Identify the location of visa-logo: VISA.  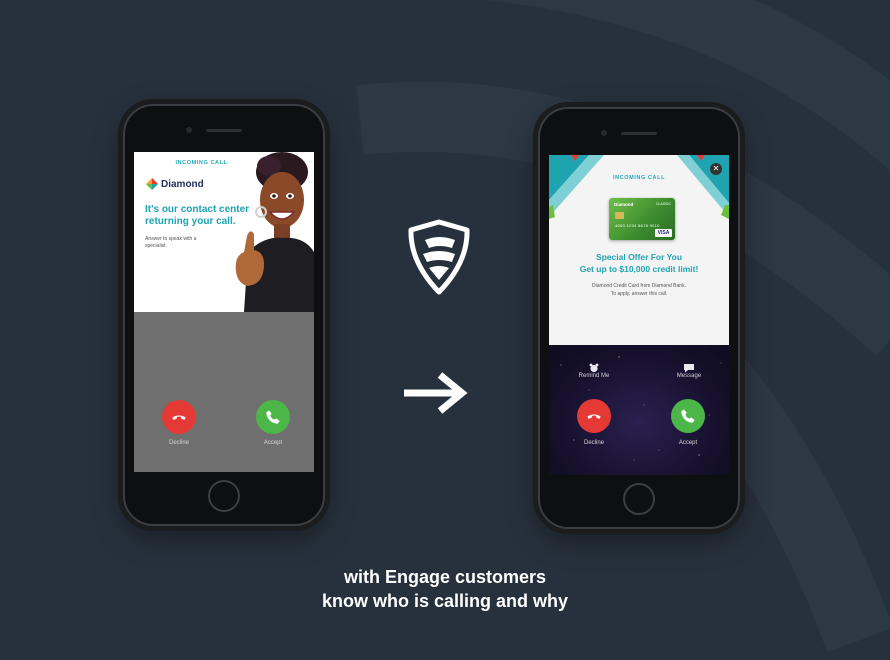
(663, 233).